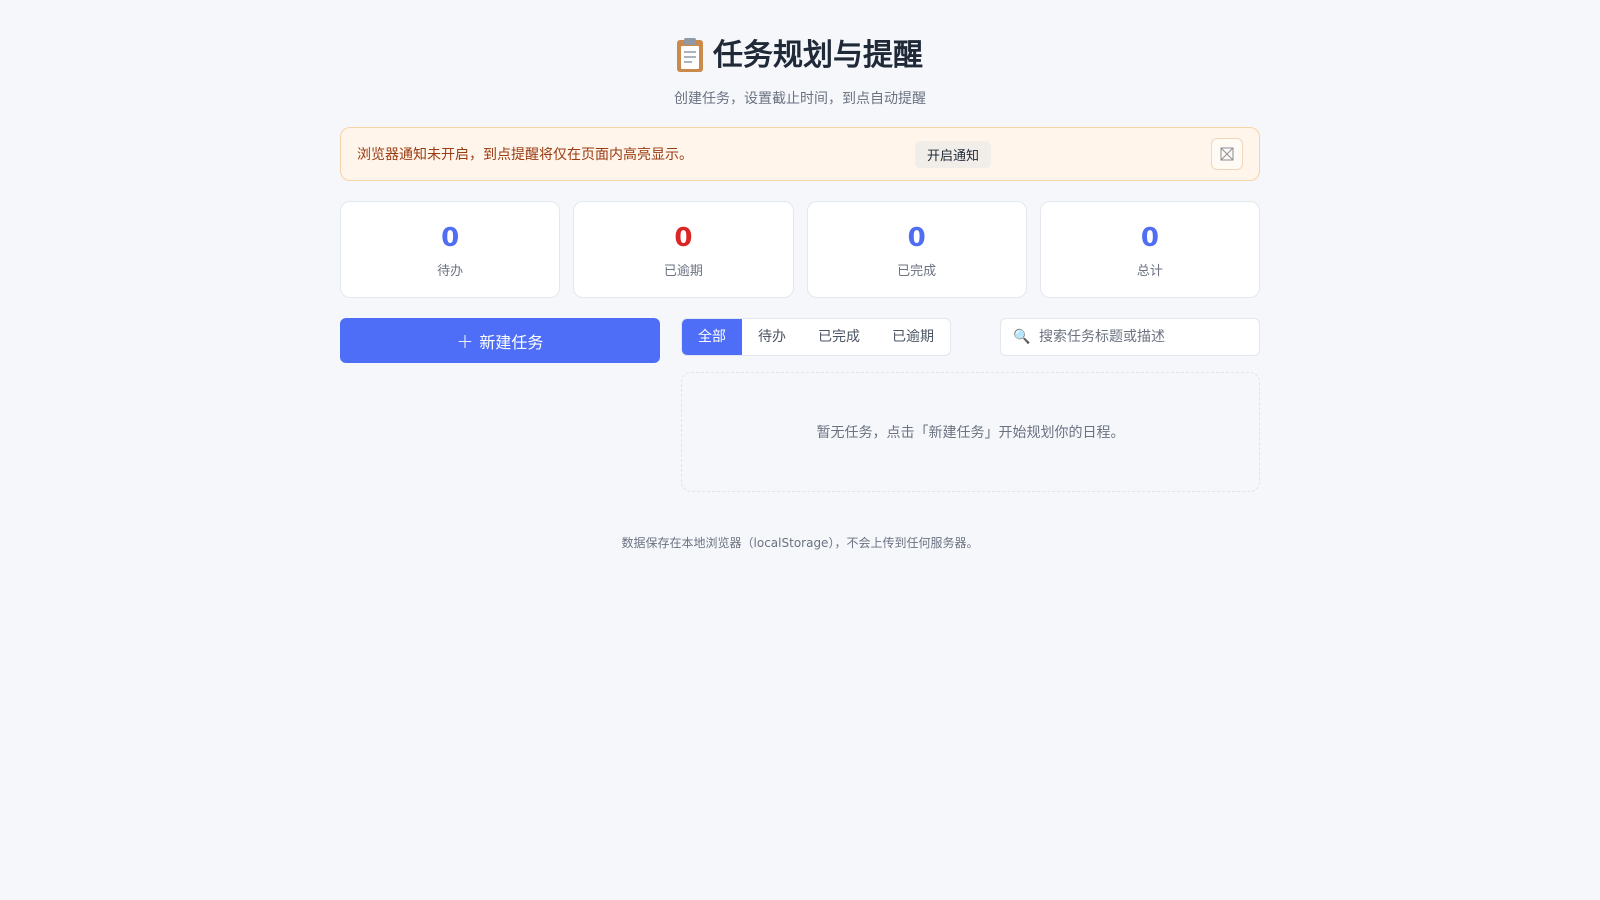  Describe the element at coordinates (683, 238) in the screenshot. I see `stat-value-overdue: 0` at that location.